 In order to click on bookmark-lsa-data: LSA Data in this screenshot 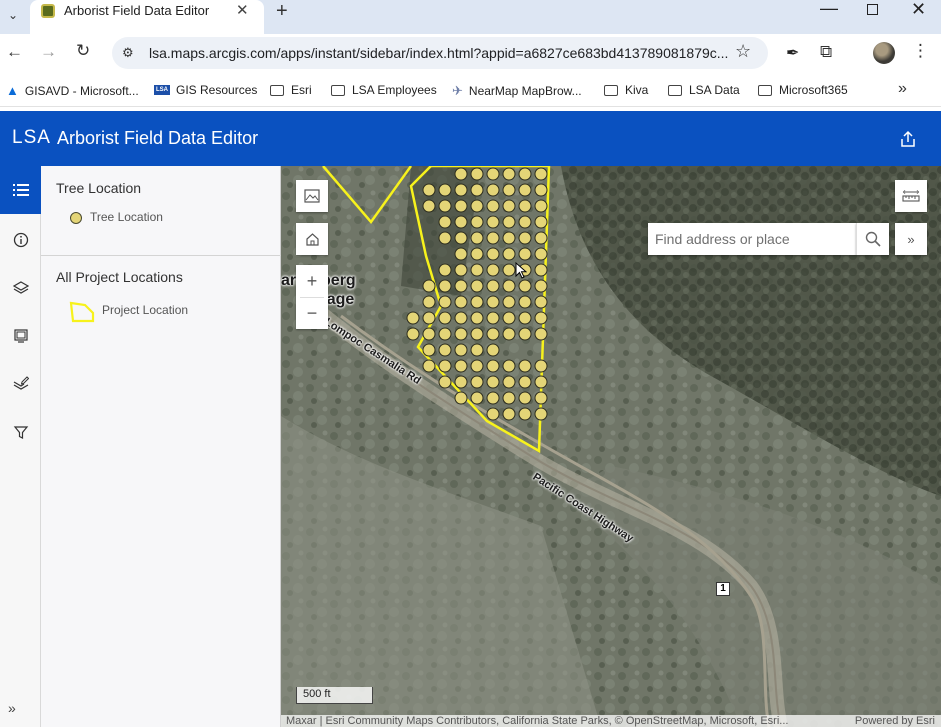, I will do `click(704, 90)`.